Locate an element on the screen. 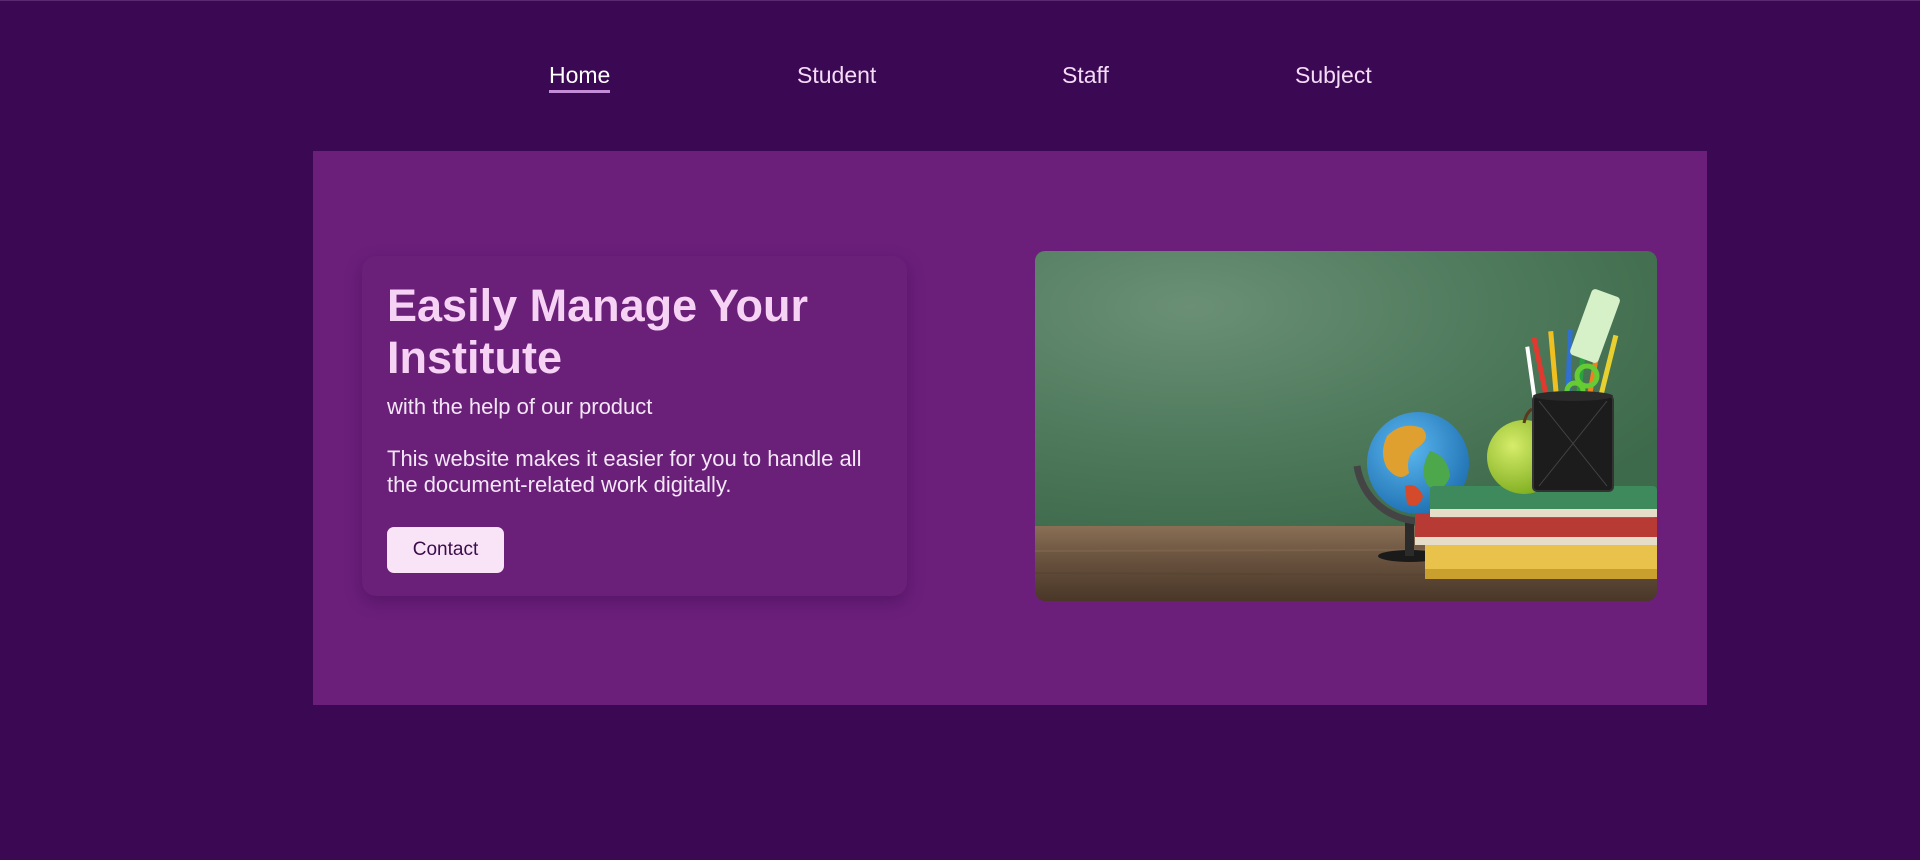 Image resolution: width=1920 pixels, height=860 pixels. hero-image is located at coordinates (1346, 426).